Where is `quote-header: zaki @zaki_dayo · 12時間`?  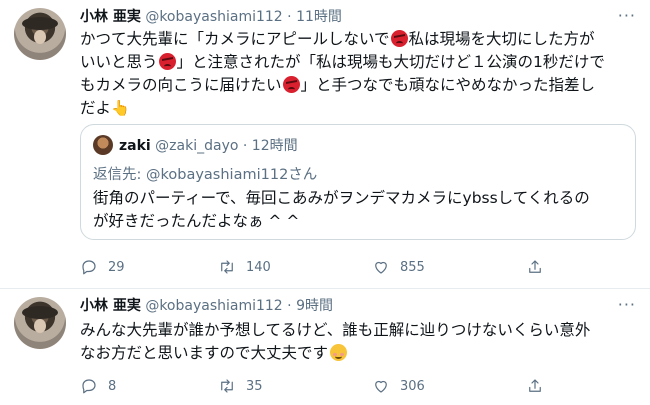 quote-header: zaki @zaki_dayo · 12時間 is located at coordinates (208, 145).